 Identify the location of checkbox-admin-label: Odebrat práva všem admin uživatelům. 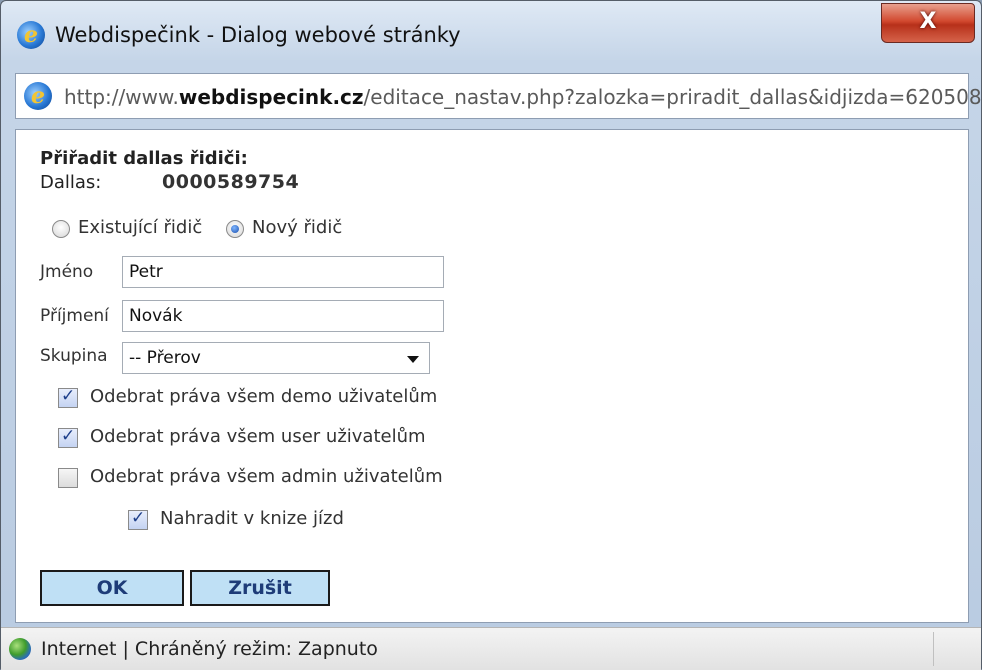
(266, 476).